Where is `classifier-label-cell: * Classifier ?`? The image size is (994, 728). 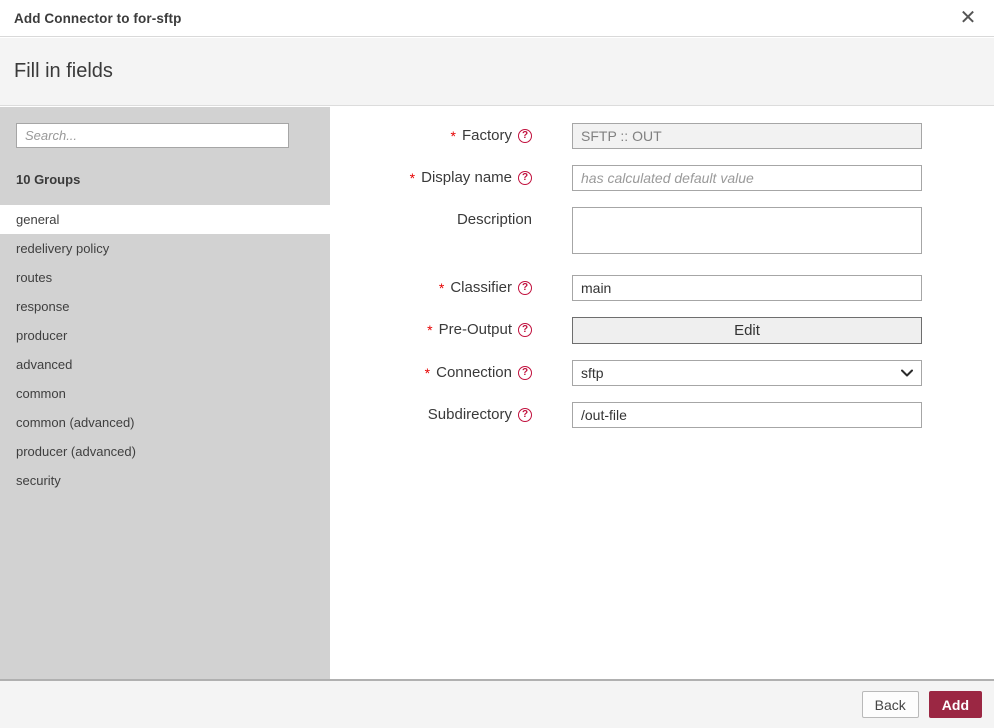
classifier-label-cell: * Classifier ? is located at coordinates (431, 288).